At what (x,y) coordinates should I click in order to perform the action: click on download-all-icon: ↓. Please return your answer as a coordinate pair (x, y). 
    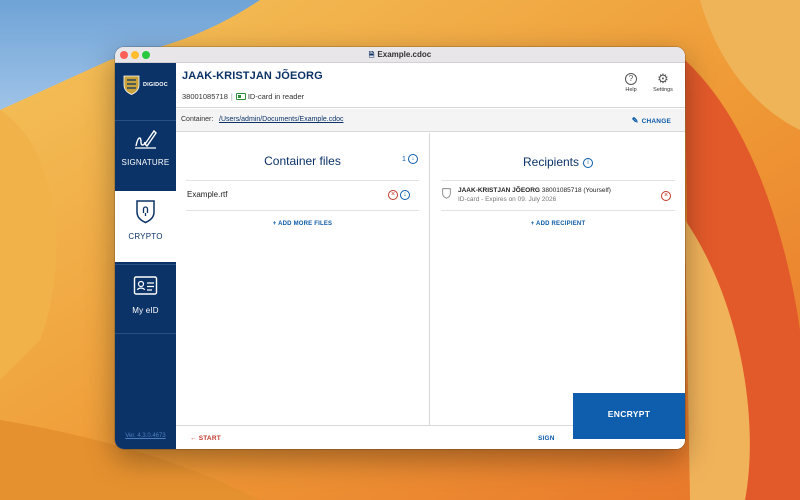
    Looking at the image, I should click on (412, 159).